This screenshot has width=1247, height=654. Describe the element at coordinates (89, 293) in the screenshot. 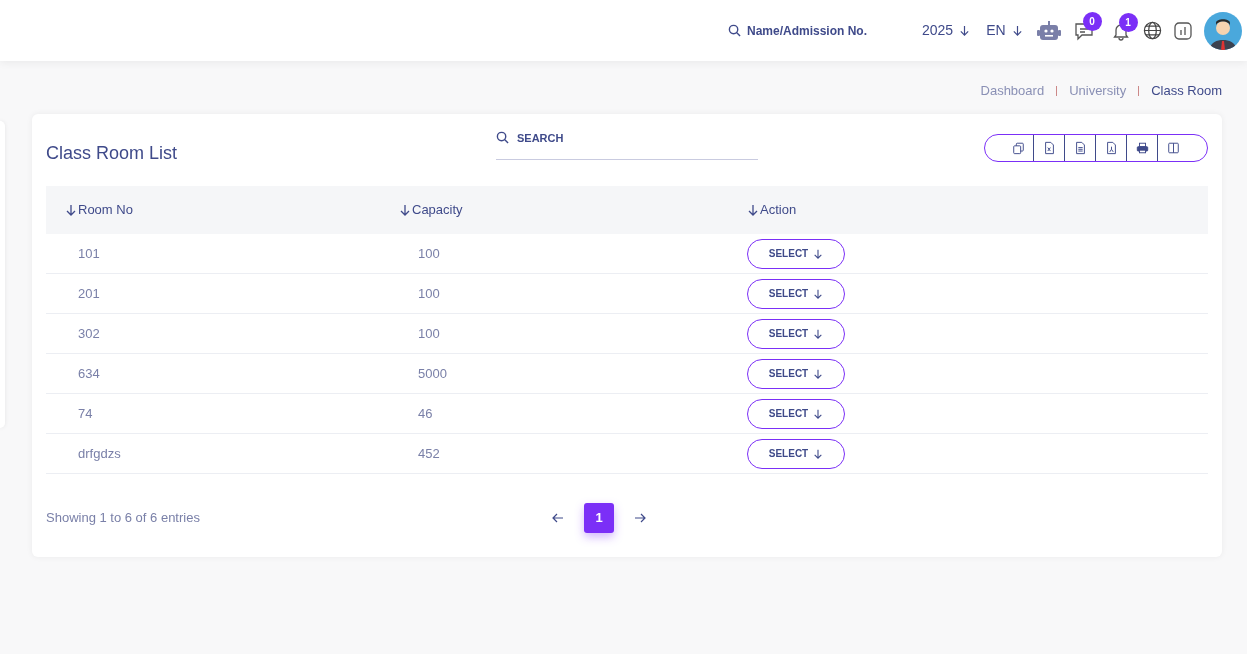

I see `table-cell-text: 201` at that location.